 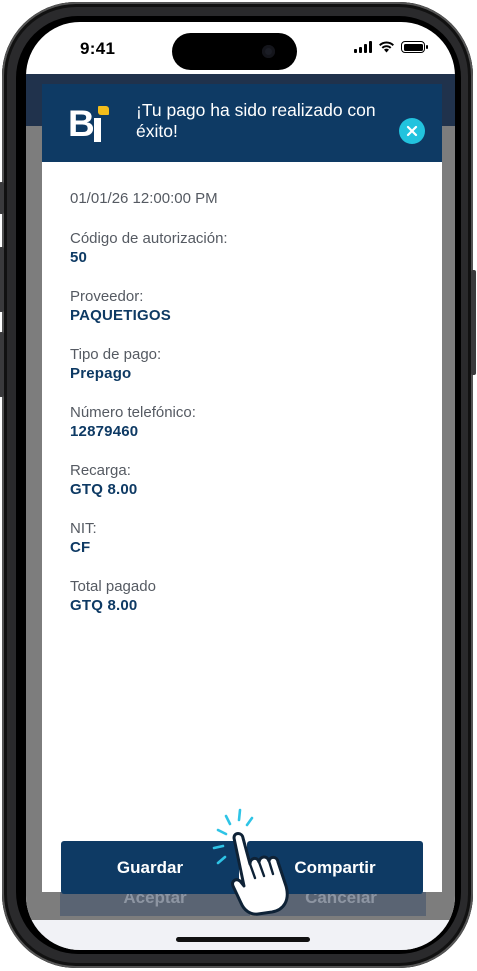 I want to click on bi-logo: B, so click(x=90, y=124).